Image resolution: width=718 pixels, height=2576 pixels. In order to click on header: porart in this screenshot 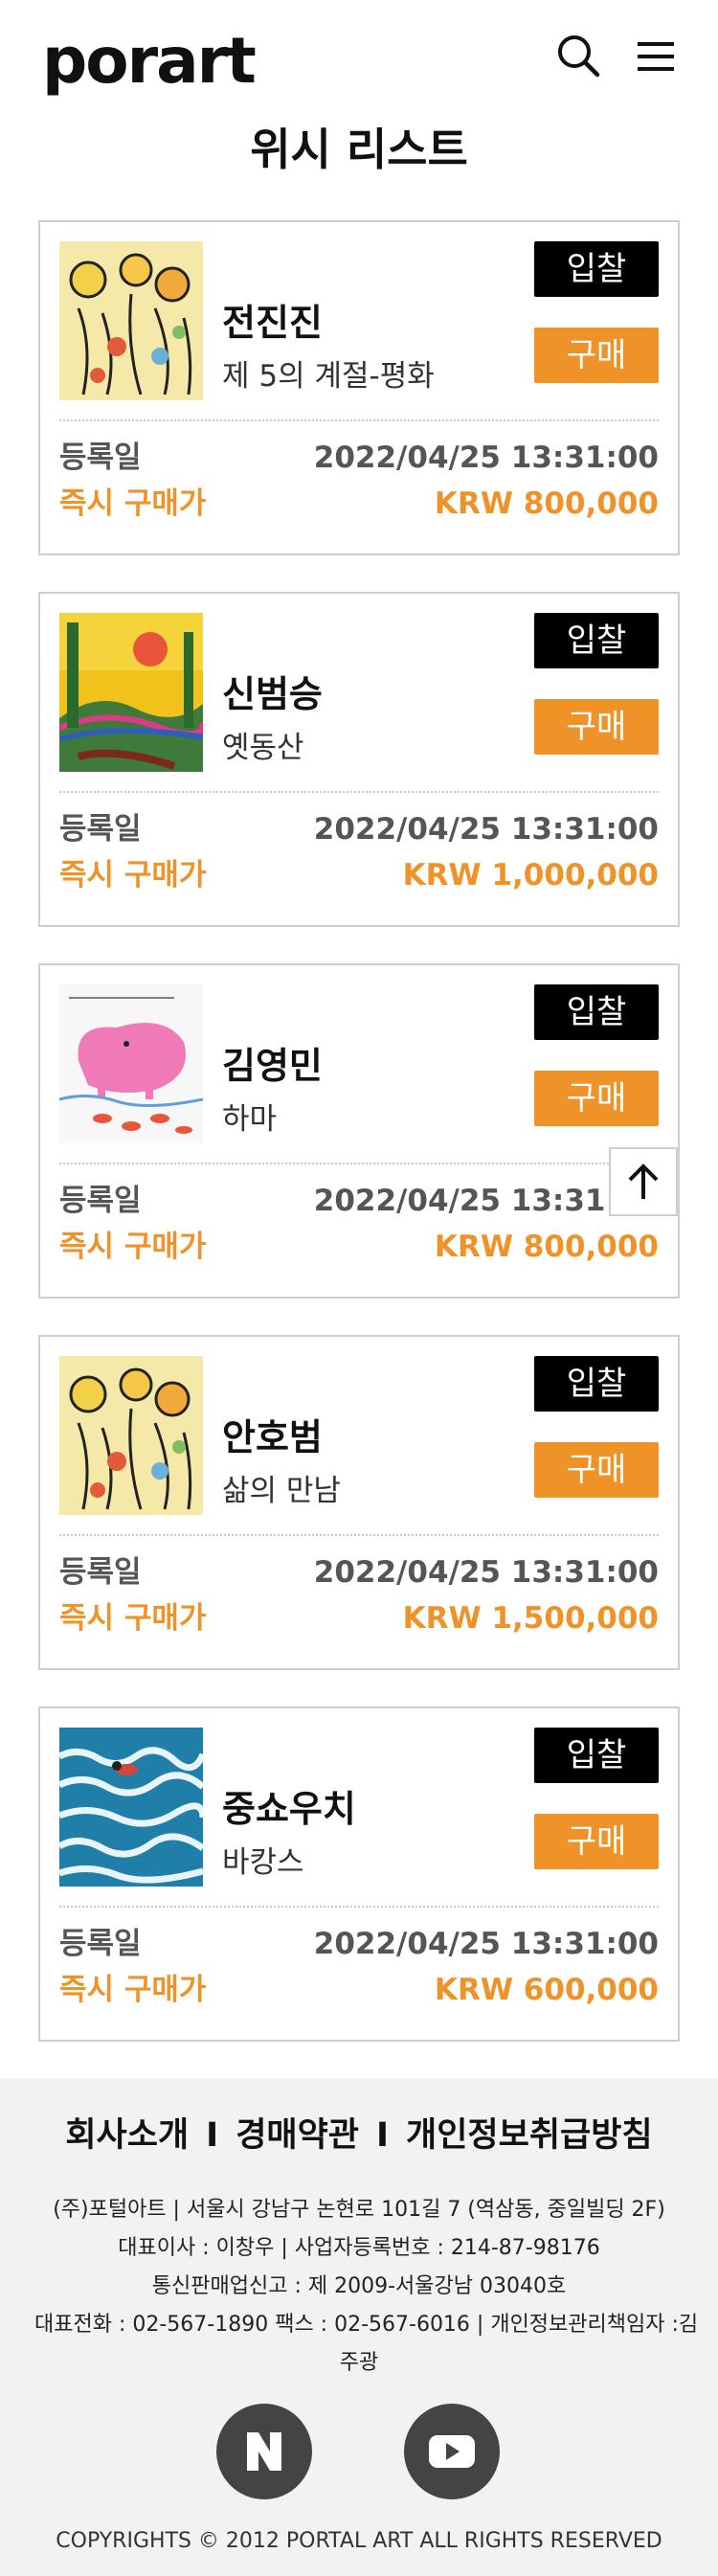, I will do `click(359, 57)`.